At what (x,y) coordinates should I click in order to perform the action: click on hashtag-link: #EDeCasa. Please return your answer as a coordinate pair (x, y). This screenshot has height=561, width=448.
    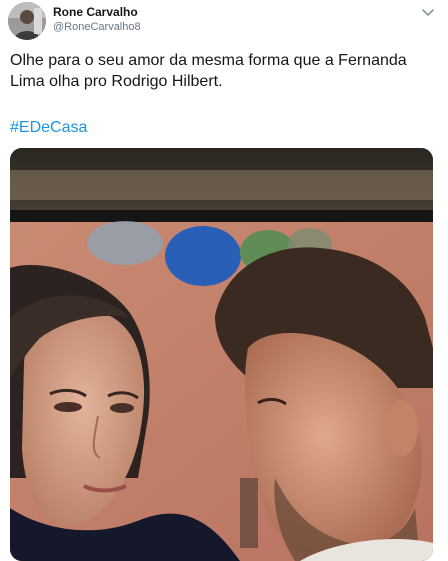
    Looking at the image, I should click on (48, 128).